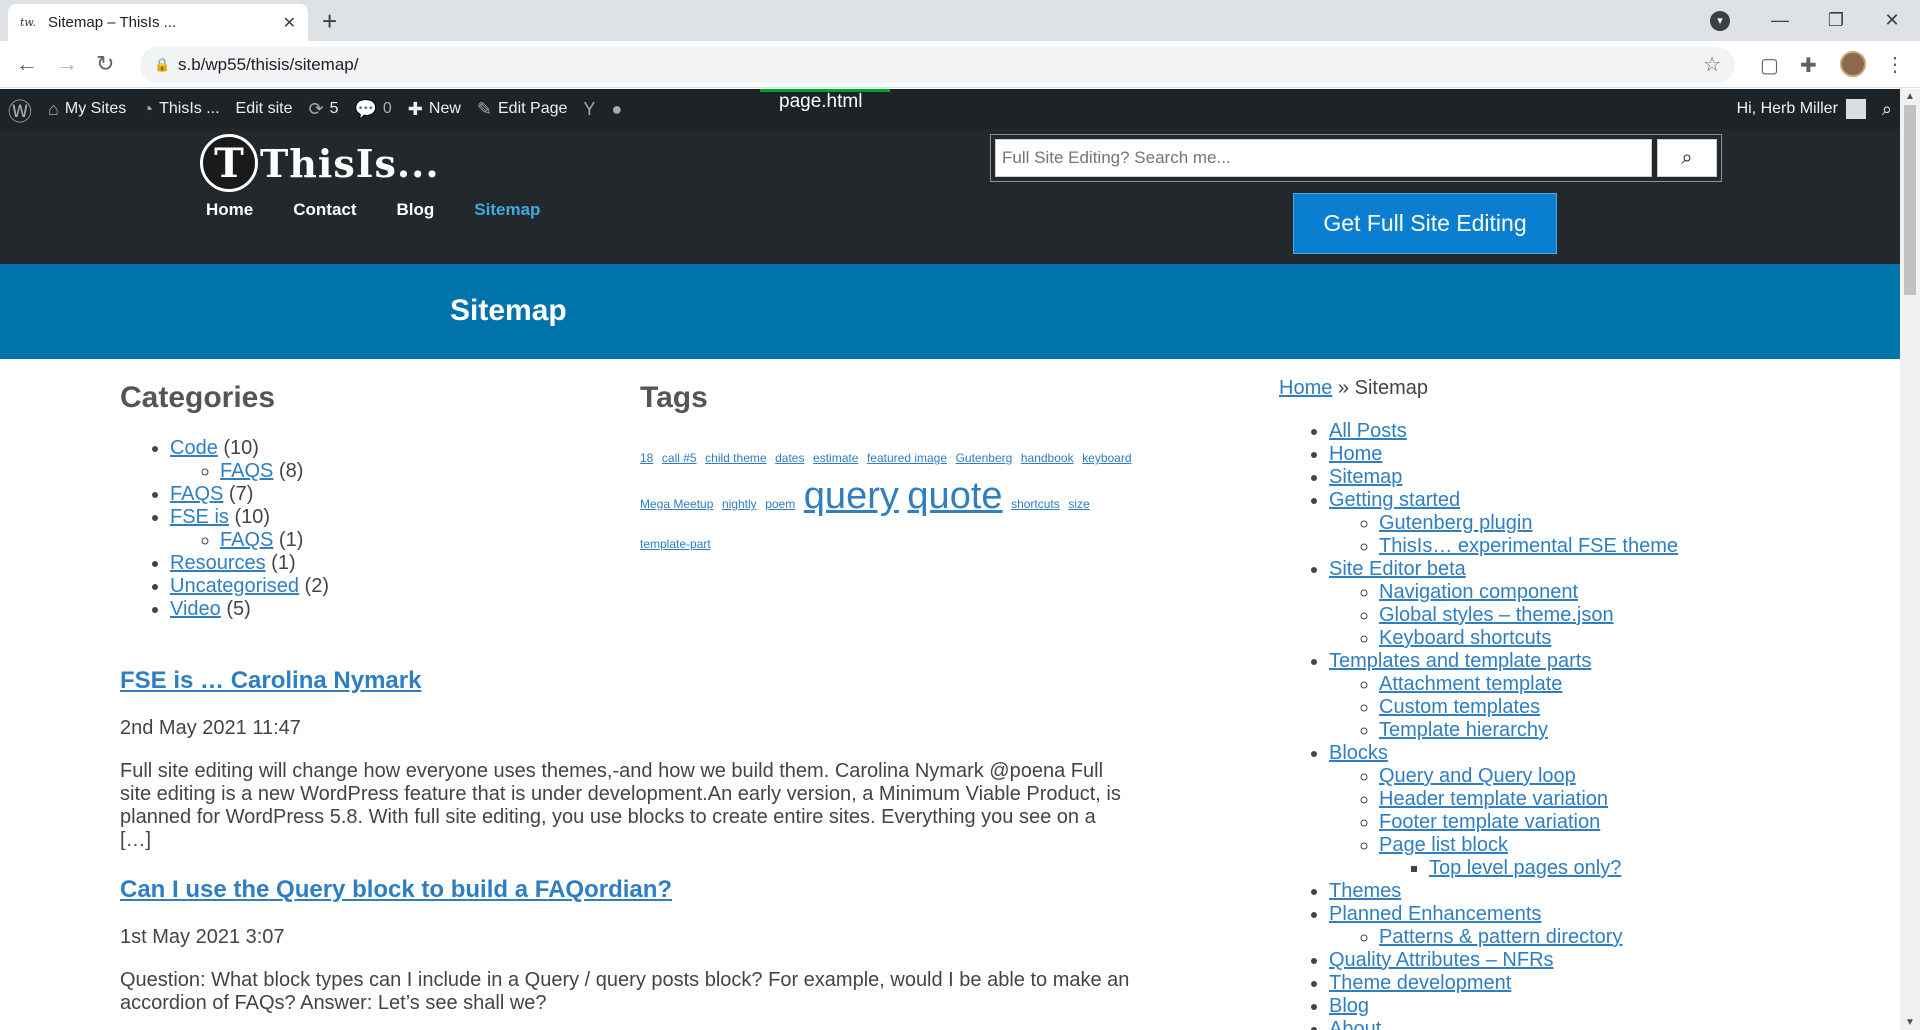 The width and height of the screenshot is (1920, 1030). I want to click on seo-status-icon: ●, so click(616, 109).